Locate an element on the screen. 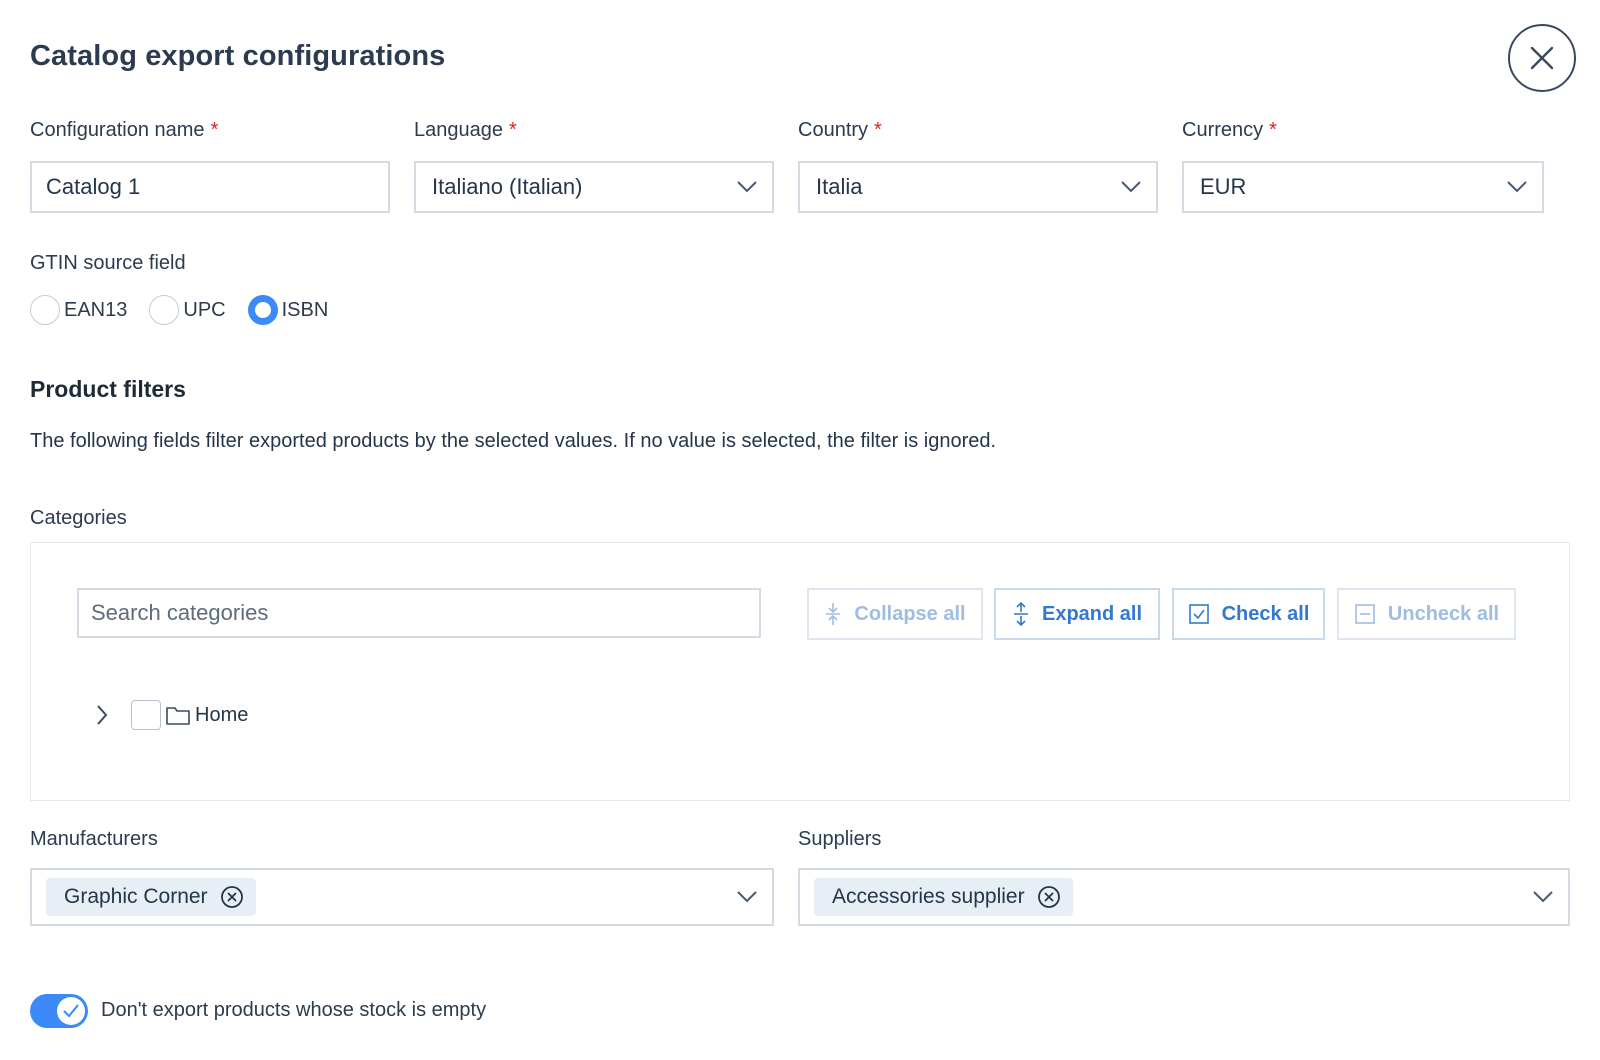 This screenshot has height=1060, width=1600. minus-square-icon is located at coordinates (1365, 614).